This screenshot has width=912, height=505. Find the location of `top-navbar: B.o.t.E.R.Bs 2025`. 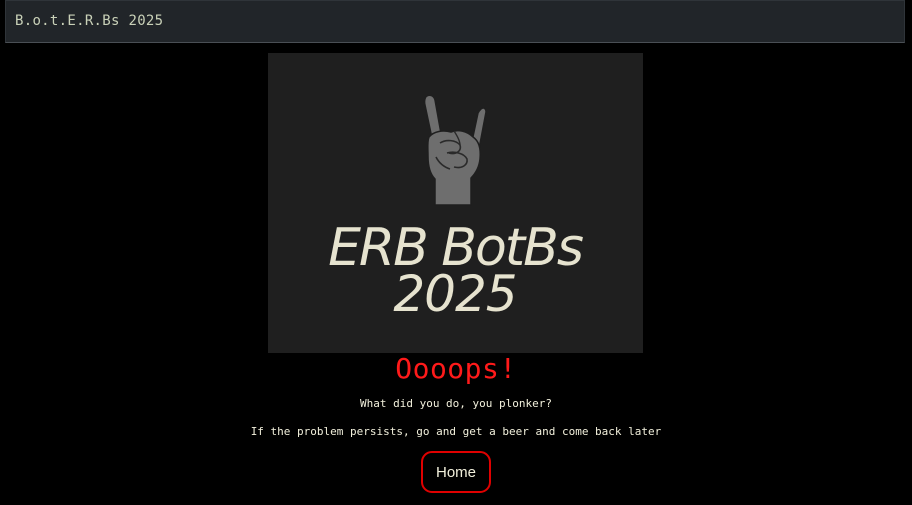

top-navbar: B.o.t.E.R.Bs 2025 is located at coordinates (455, 21).